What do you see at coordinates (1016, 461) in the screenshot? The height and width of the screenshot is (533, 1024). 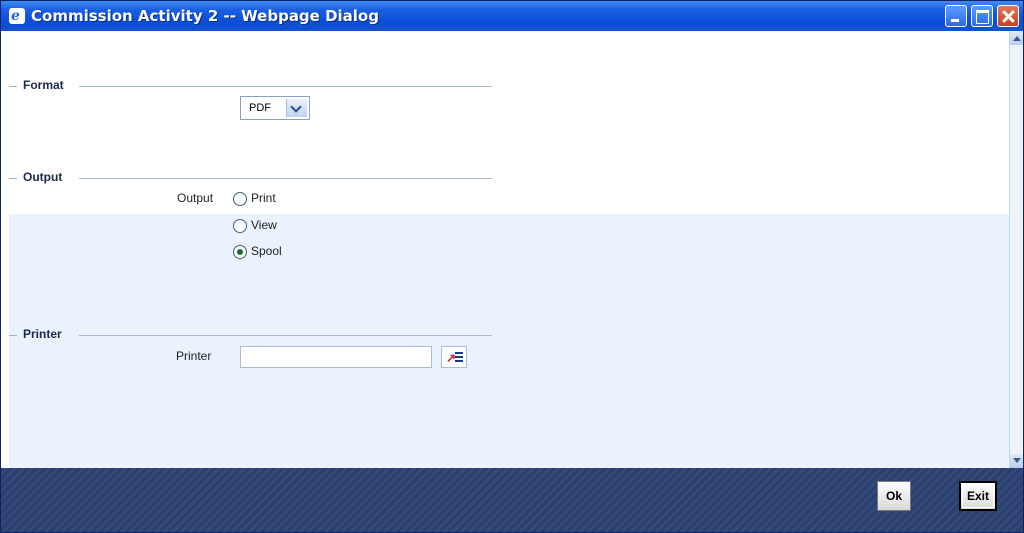 I see `scroll-down-icon` at bounding box center [1016, 461].